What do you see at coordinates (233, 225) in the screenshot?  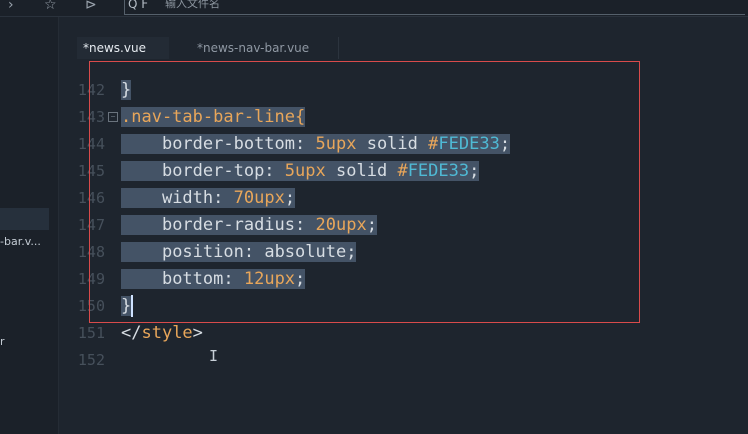 I see `css-property: border-radius:` at bounding box center [233, 225].